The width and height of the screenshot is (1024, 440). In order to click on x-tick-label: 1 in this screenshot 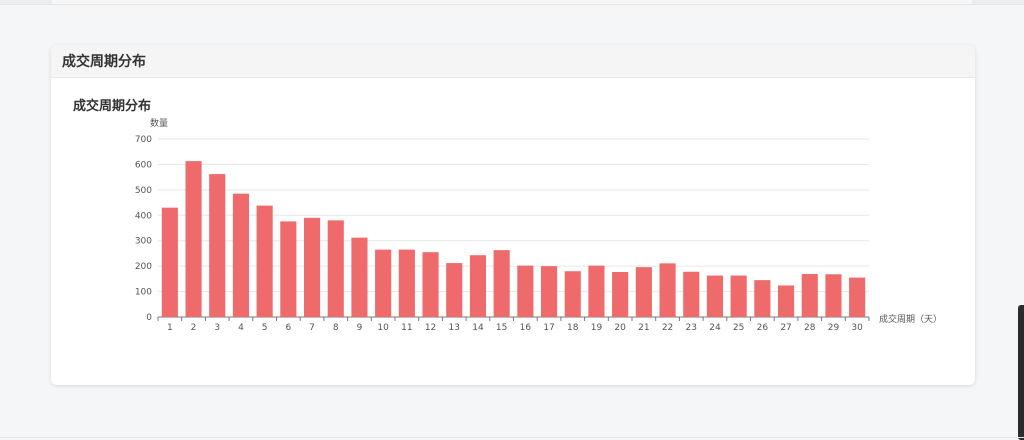, I will do `click(170, 328)`.